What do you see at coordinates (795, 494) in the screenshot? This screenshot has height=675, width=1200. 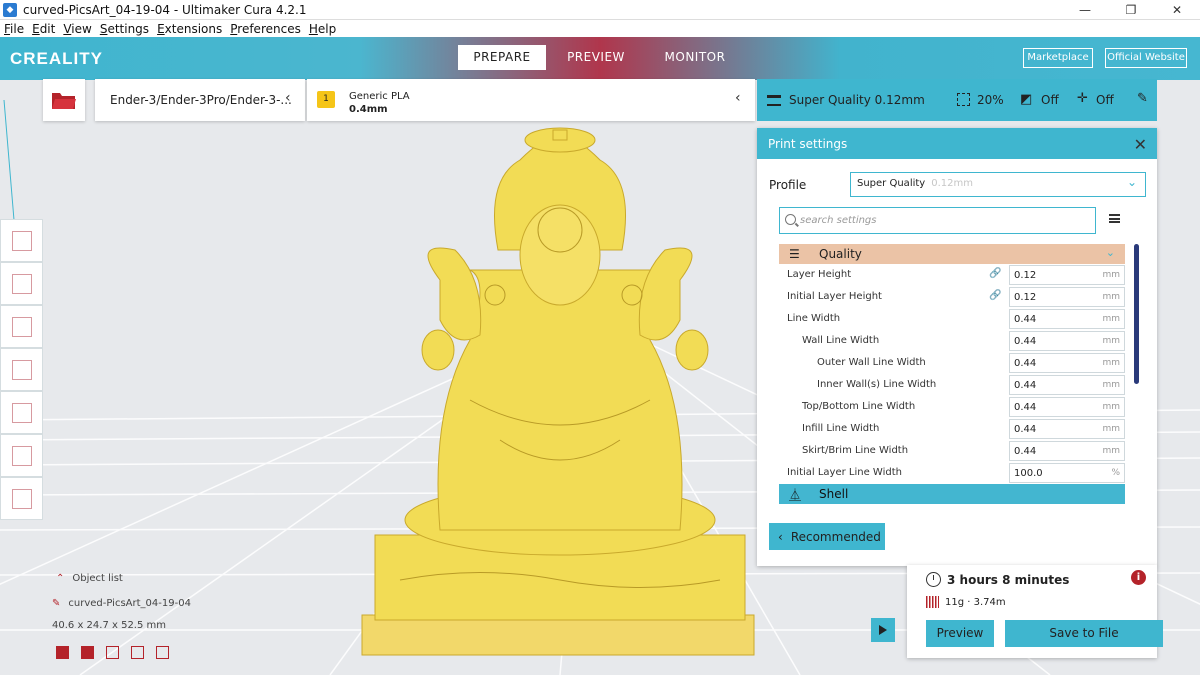 I see `shell-category-icon: ⏅` at bounding box center [795, 494].